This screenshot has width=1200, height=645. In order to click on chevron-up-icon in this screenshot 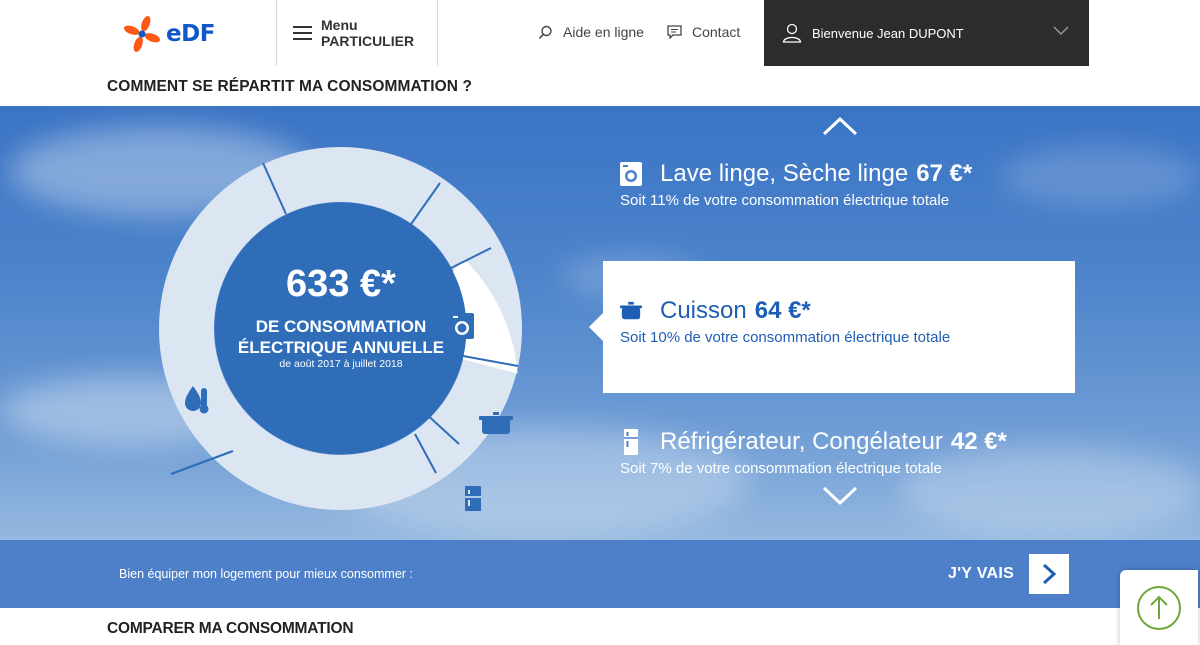, I will do `click(840, 126)`.